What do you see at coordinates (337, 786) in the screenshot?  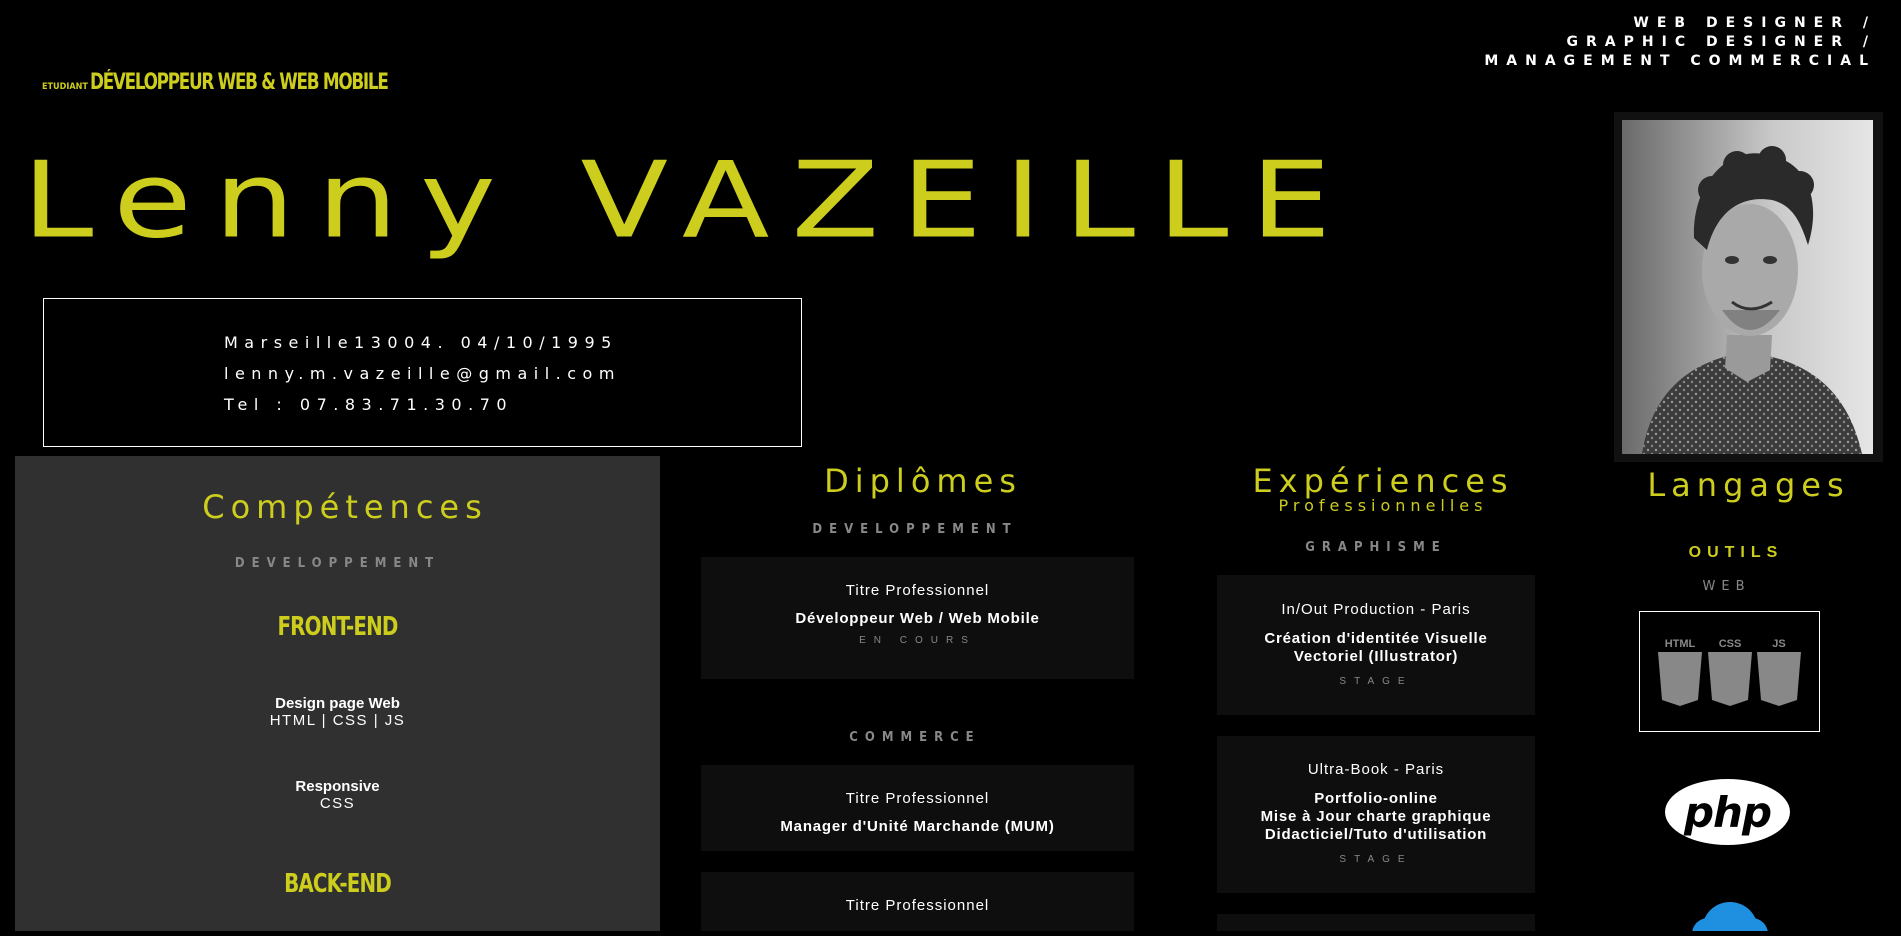 I see `skill-title: Responsive` at bounding box center [337, 786].